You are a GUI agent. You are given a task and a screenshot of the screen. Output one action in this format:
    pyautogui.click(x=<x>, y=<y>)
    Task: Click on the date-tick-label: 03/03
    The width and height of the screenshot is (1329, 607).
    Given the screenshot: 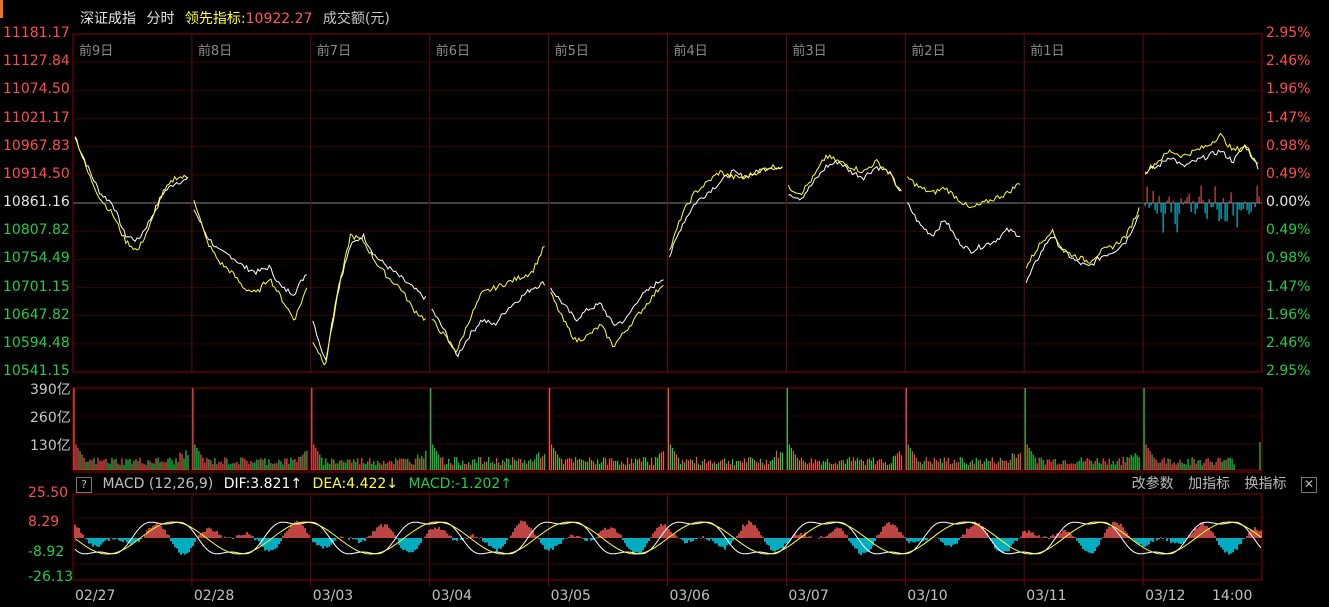 What is the action you would take?
    pyautogui.click(x=333, y=596)
    